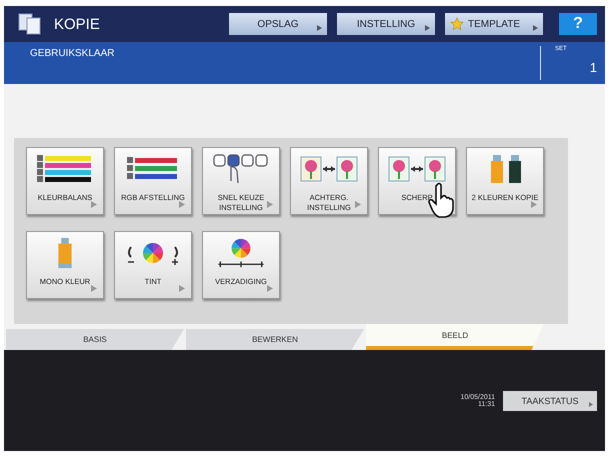 This screenshot has height=457, width=609. I want to click on status-message: GEBRUIKSKLAAR, so click(71, 54).